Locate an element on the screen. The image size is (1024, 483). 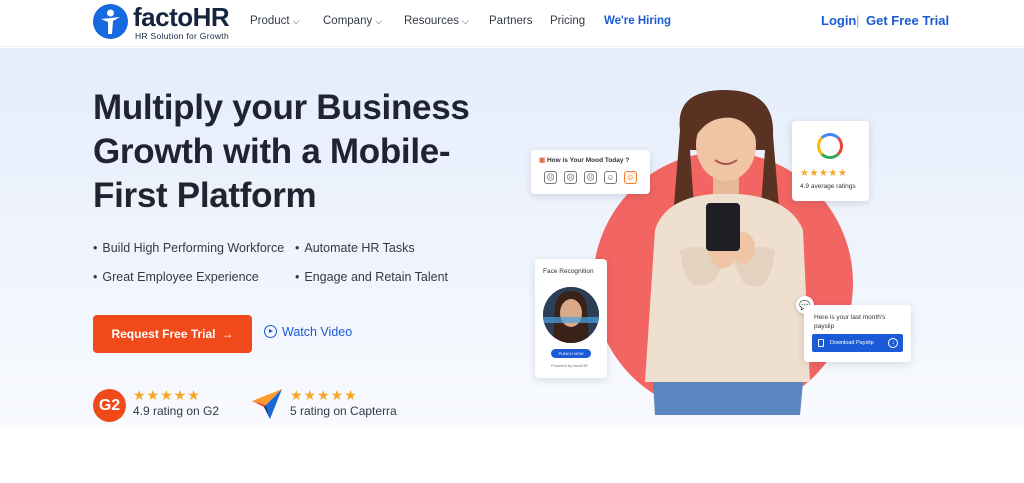
nav-hiring: We're Hiring is located at coordinates (637, 21).